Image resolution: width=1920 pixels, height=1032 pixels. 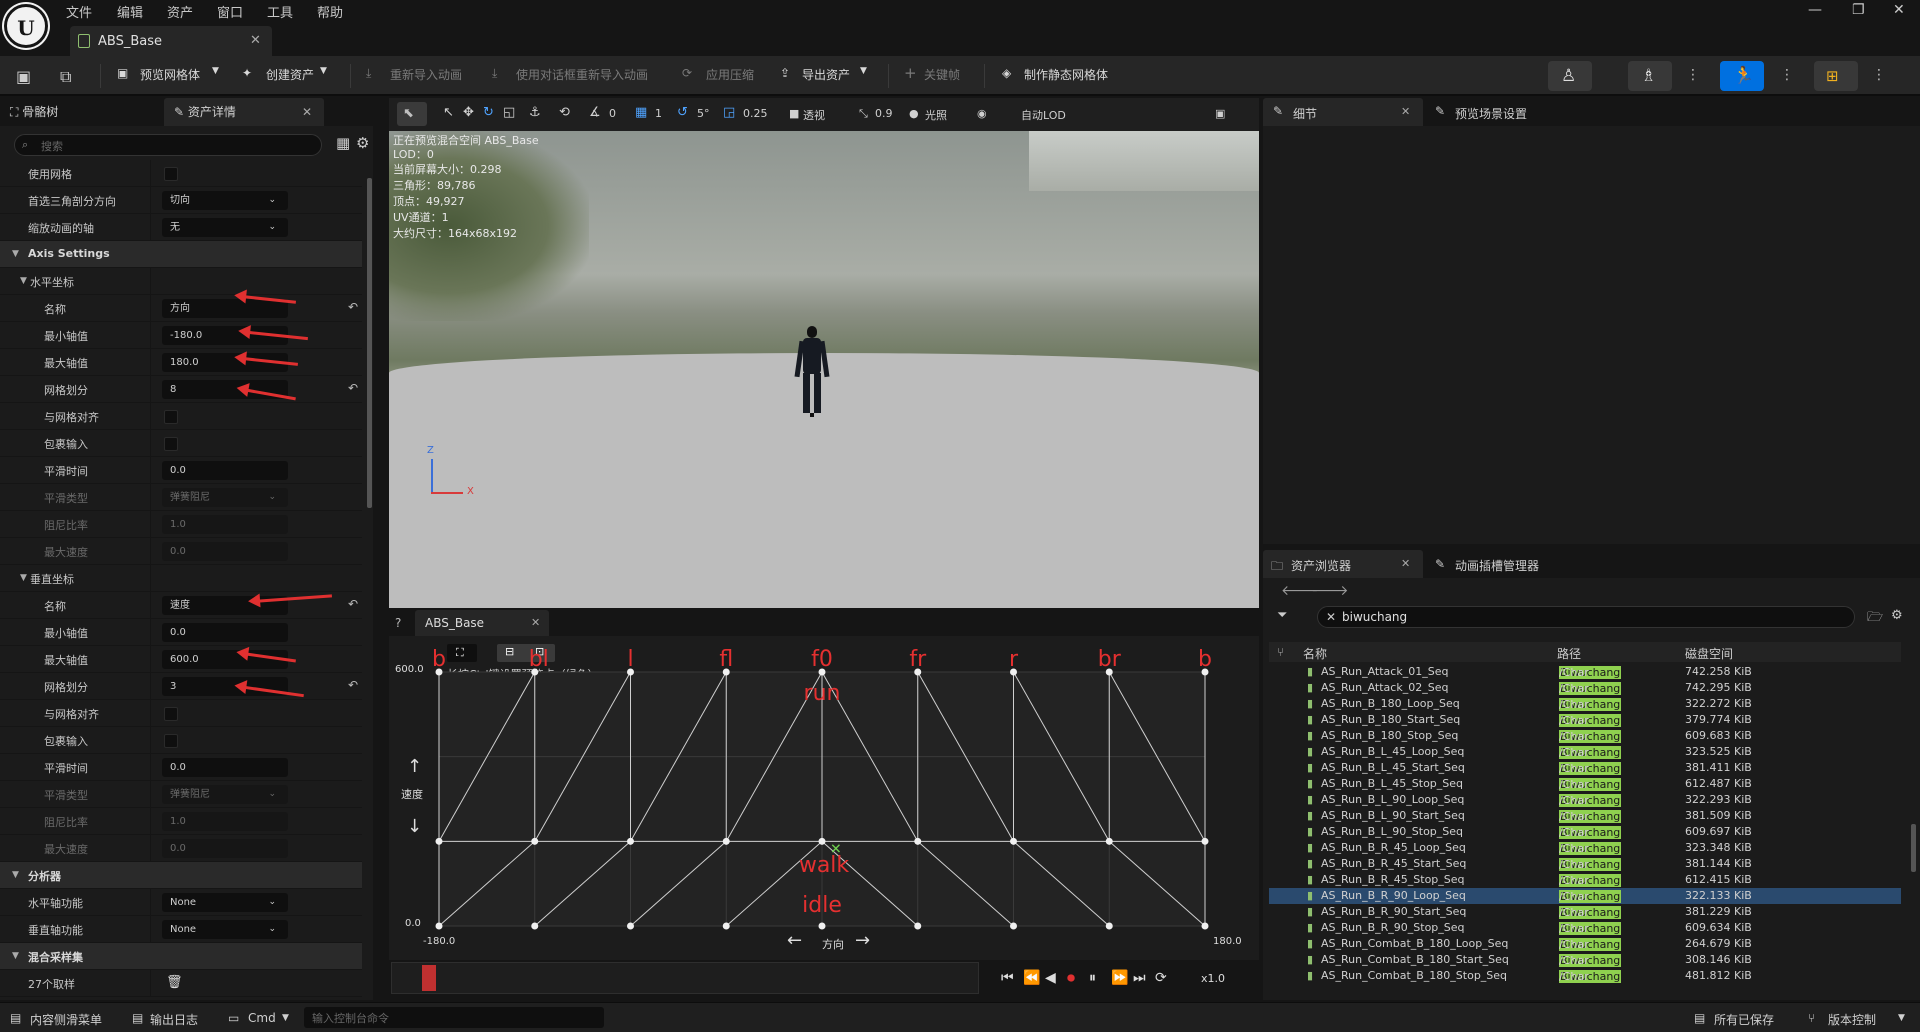 What do you see at coordinates (26, 26) in the screenshot?
I see `unreal-logo: U` at bounding box center [26, 26].